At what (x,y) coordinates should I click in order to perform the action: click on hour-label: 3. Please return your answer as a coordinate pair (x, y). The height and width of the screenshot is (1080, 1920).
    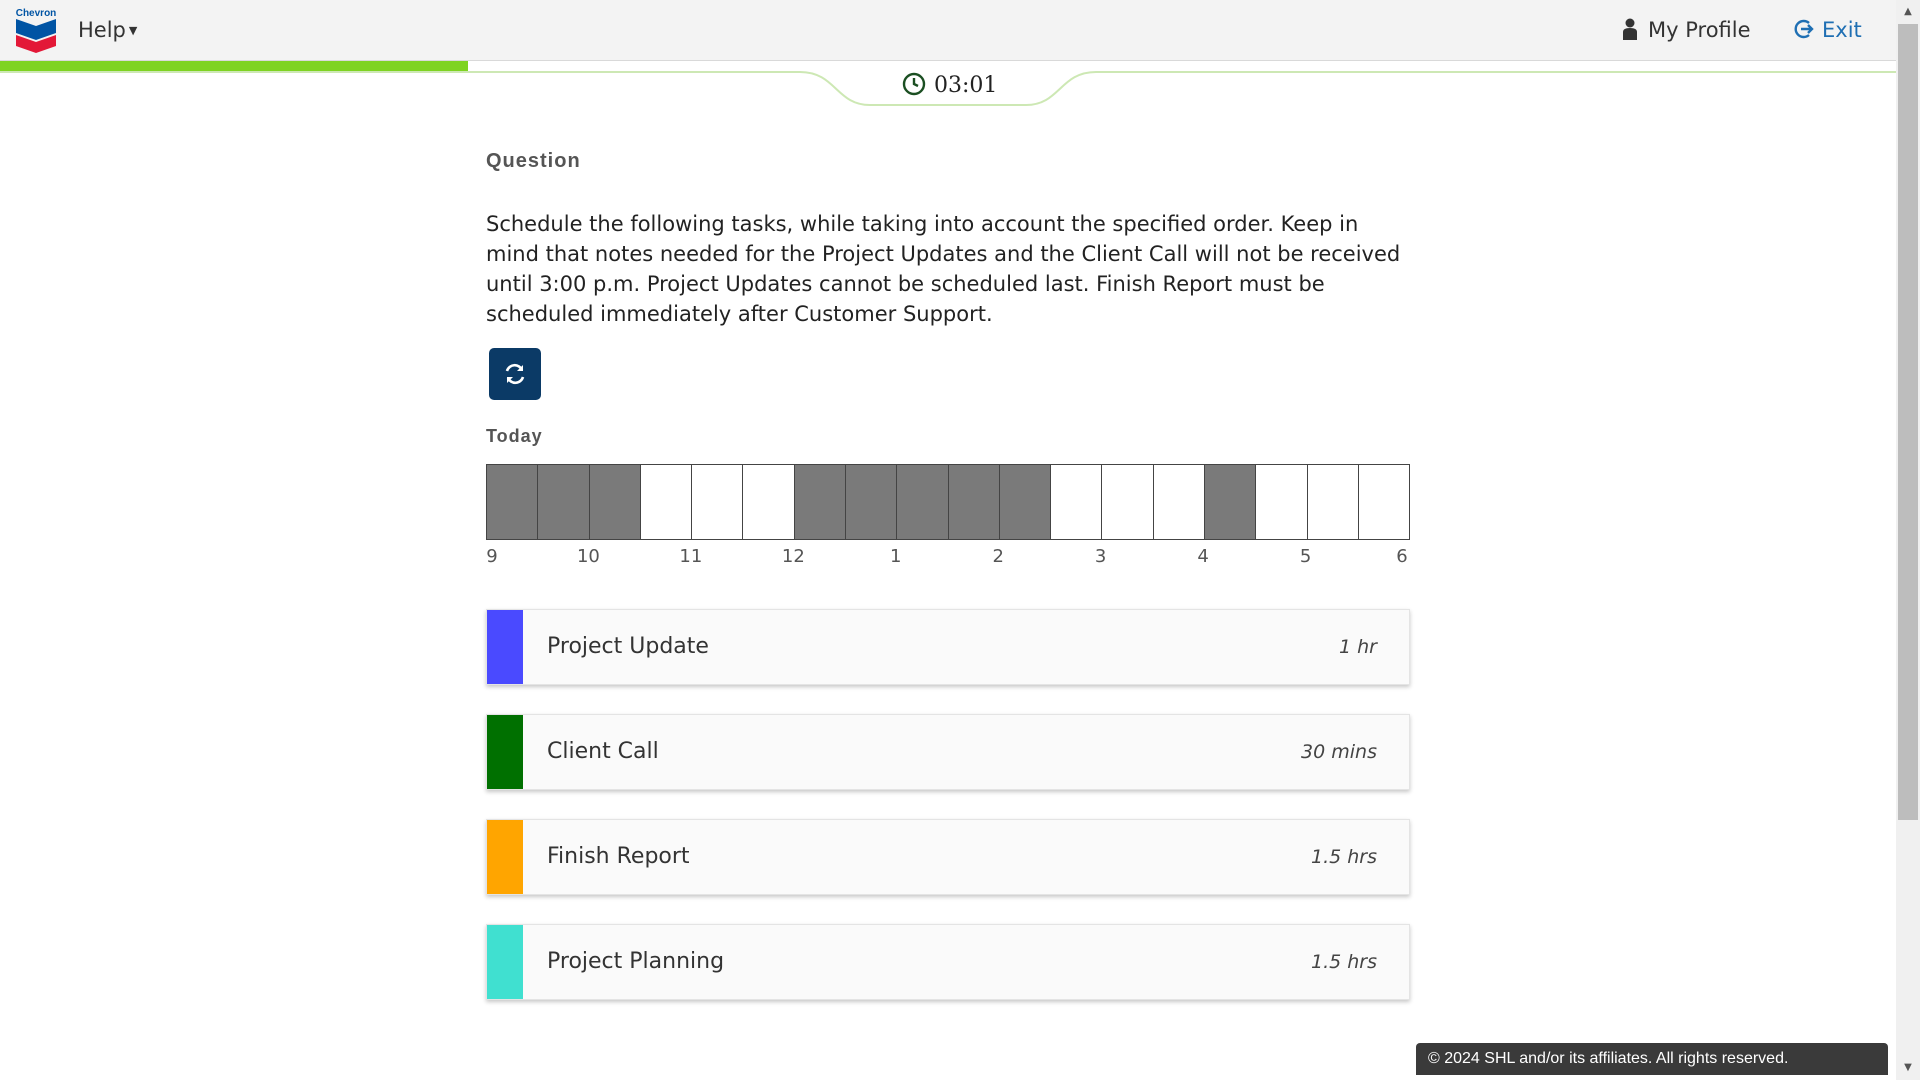
    Looking at the image, I should click on (1100, 556).